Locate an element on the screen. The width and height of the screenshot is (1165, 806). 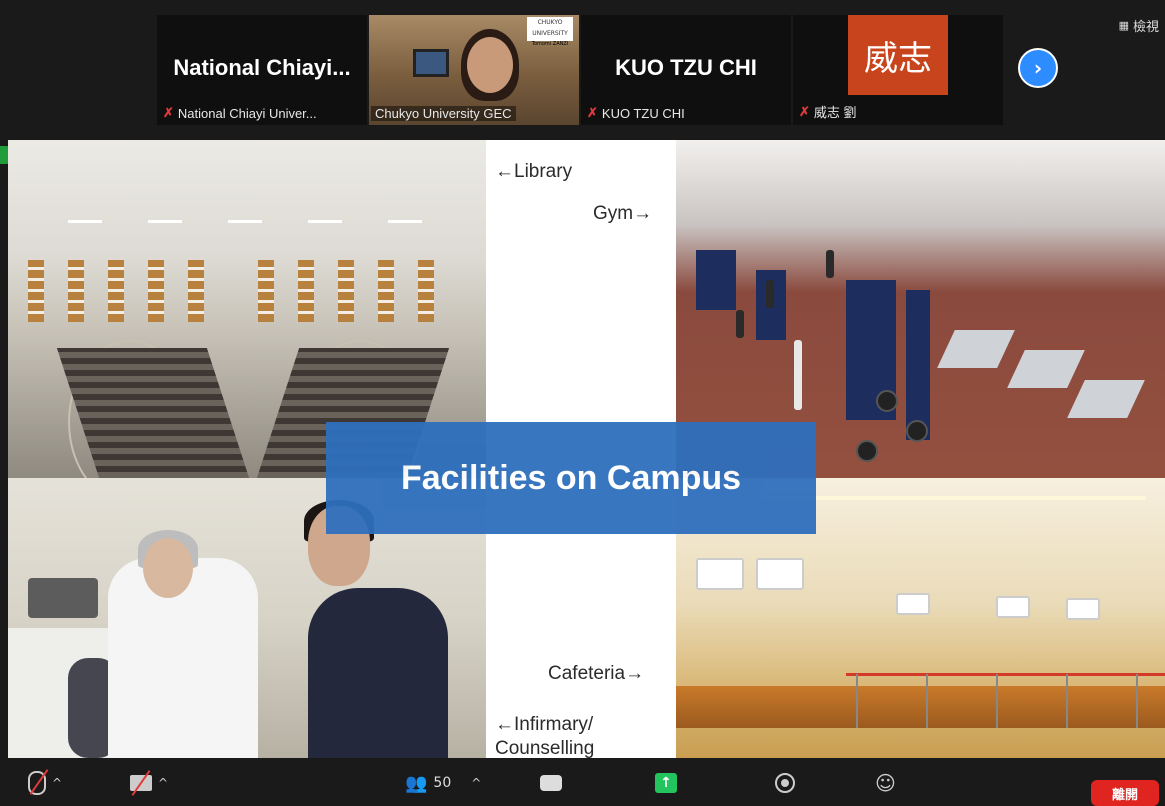
reactions-icon: ☺ is located at coordinates (885, 783).